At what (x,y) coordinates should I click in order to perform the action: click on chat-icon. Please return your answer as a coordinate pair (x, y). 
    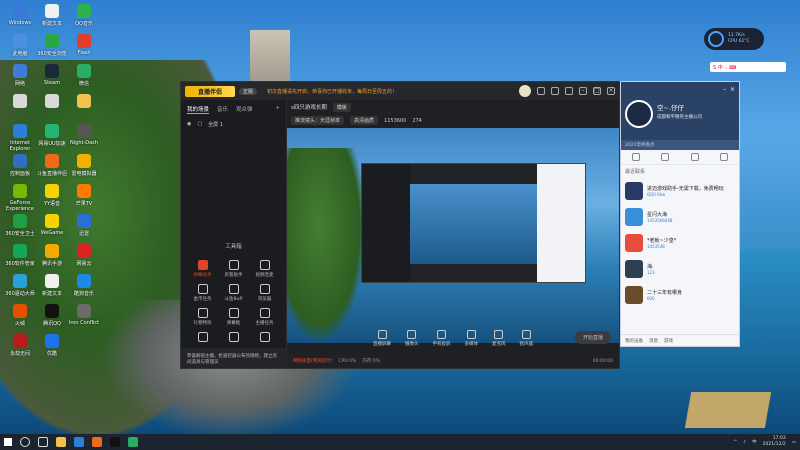
    Looking at the image, I should click on (635, 157).